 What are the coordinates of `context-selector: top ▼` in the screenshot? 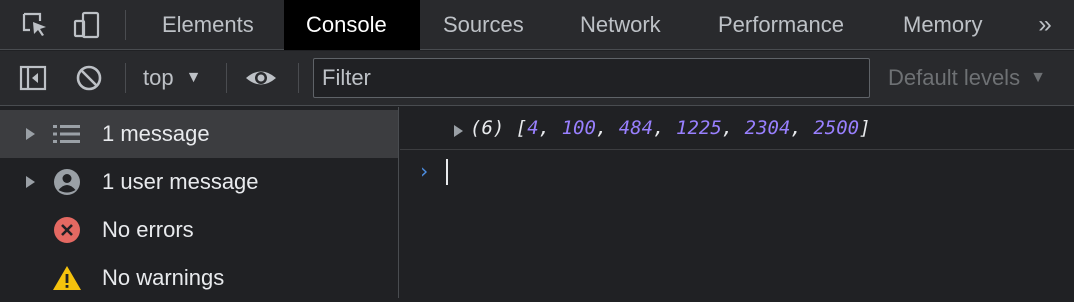 It's located at (172, 78).